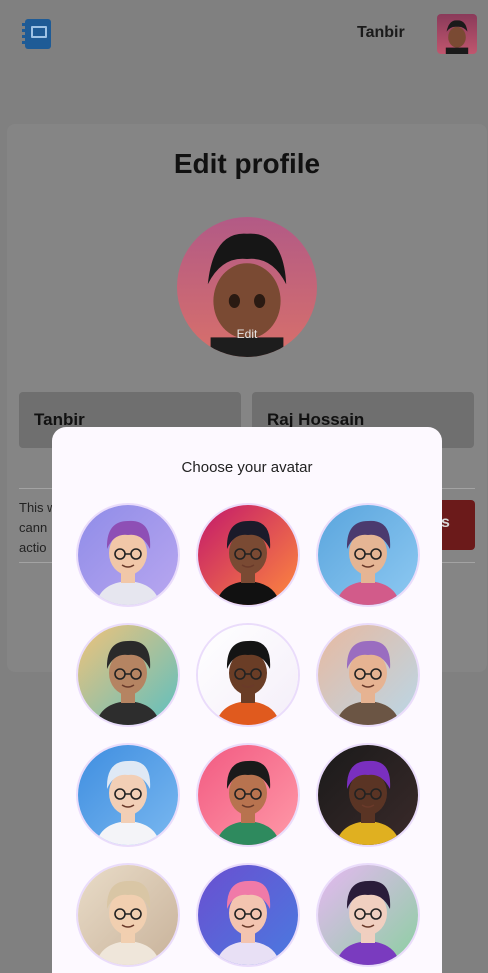 This screenshot has height=973, width=488. I want to click on header-username: Tanbir, so click(381, 32).